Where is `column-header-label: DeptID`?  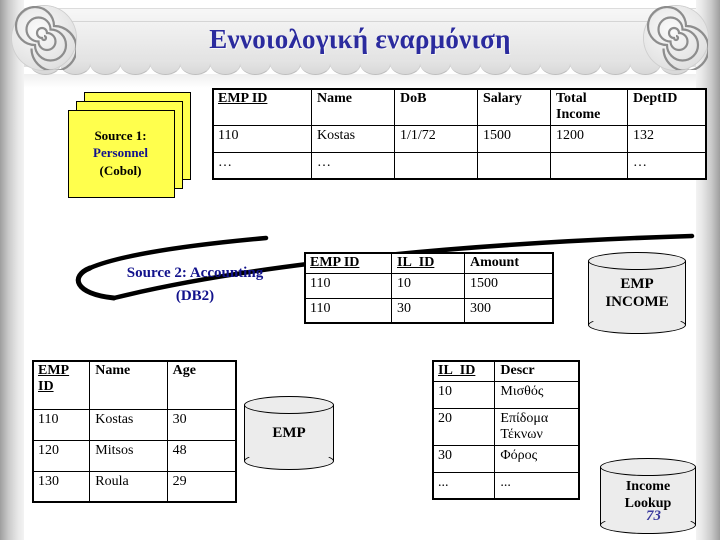 column-header-label: DeptID is located at coordinates (655, 98).